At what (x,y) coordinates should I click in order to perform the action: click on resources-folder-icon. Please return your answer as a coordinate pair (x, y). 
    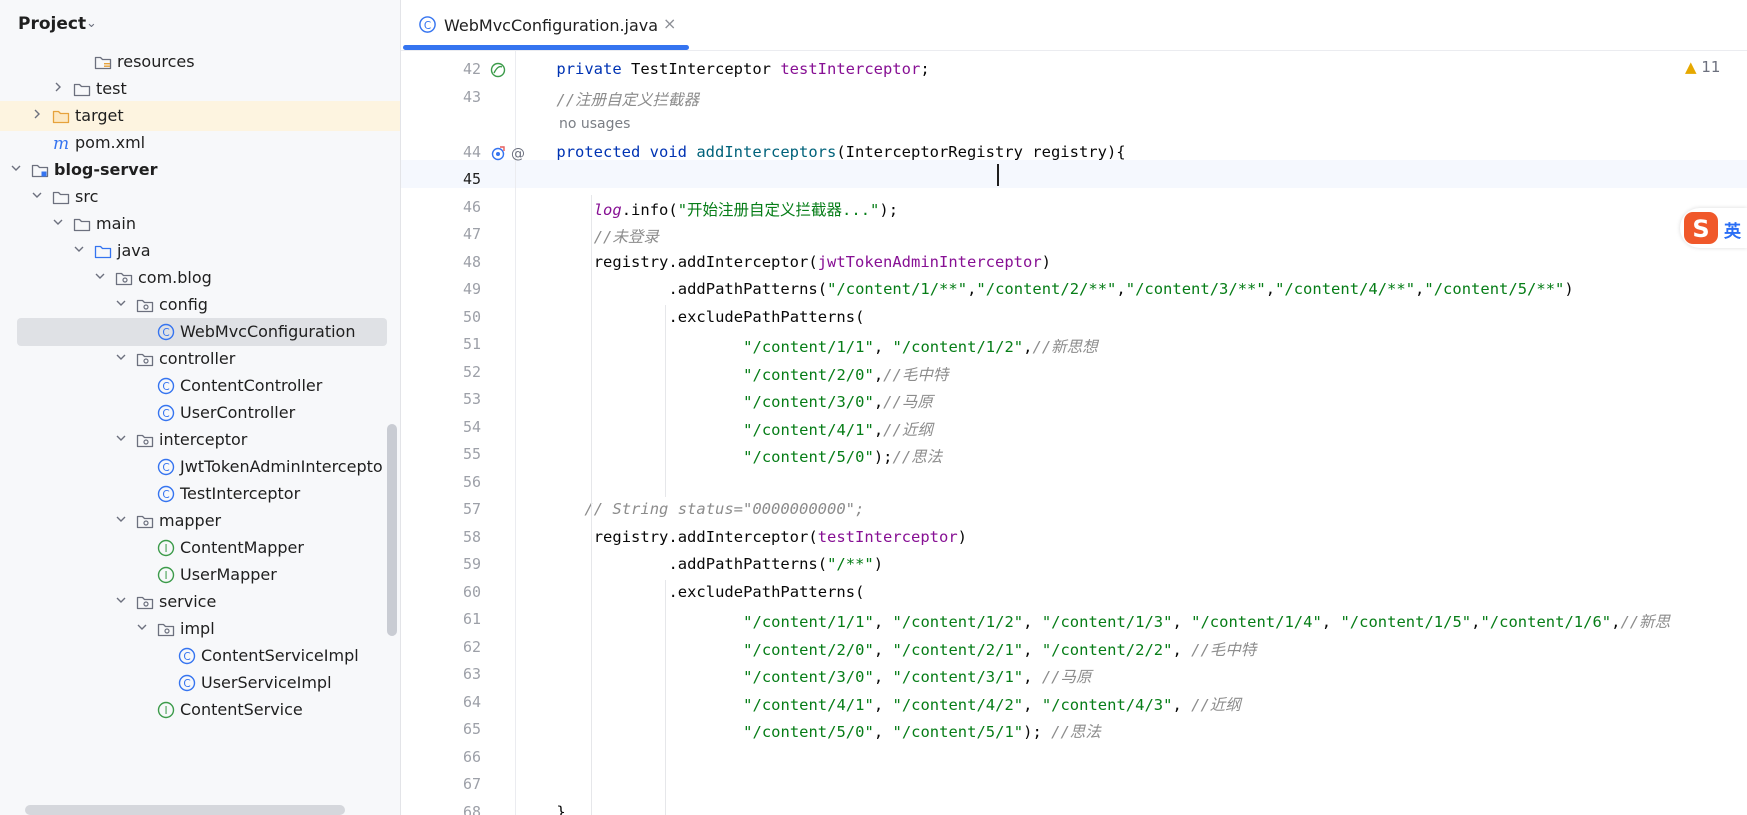
    Looking at the image, I should click on (103, 62).